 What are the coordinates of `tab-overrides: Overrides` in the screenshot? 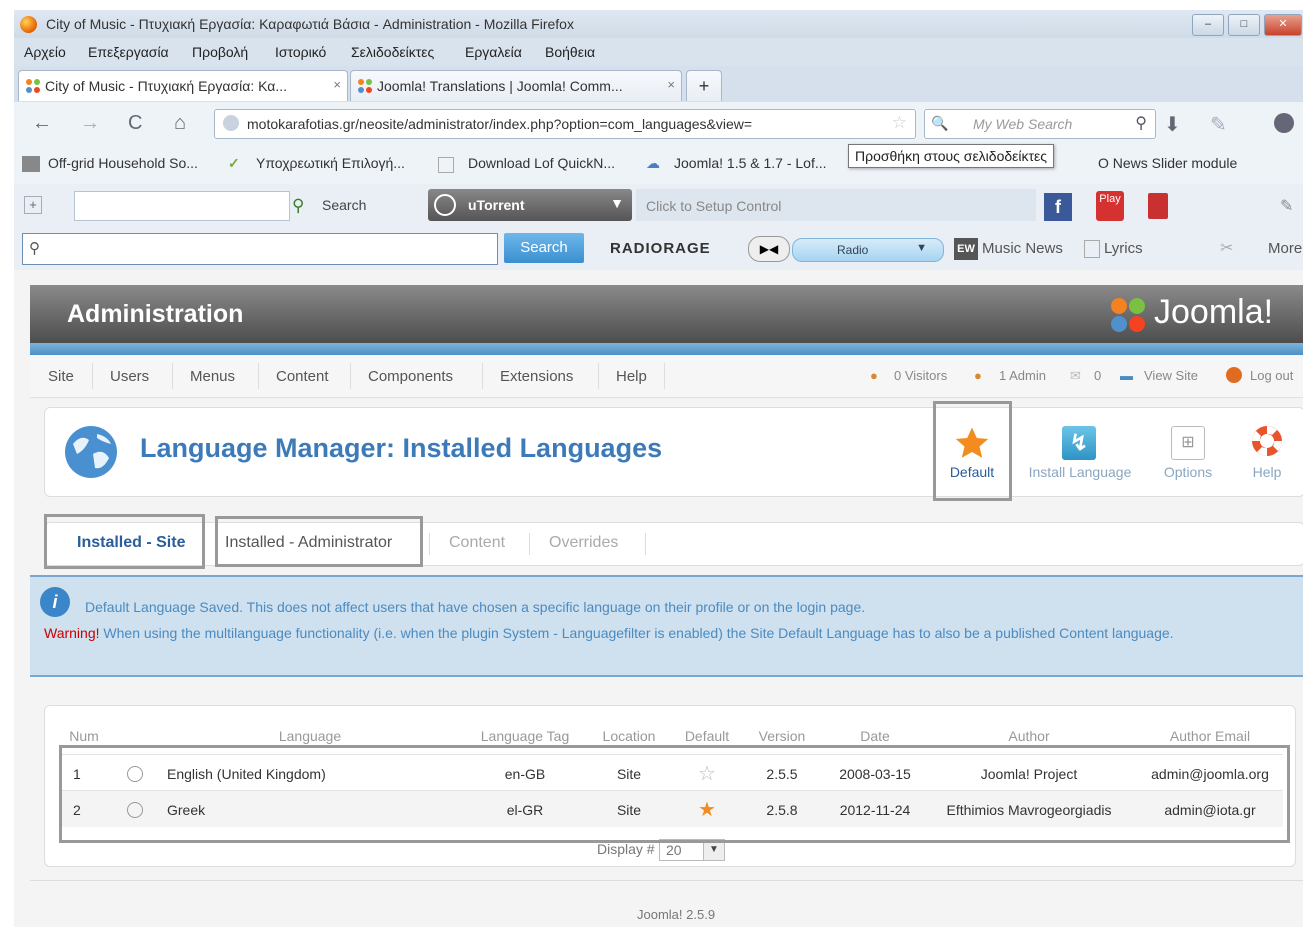 It's located at (583, 543).